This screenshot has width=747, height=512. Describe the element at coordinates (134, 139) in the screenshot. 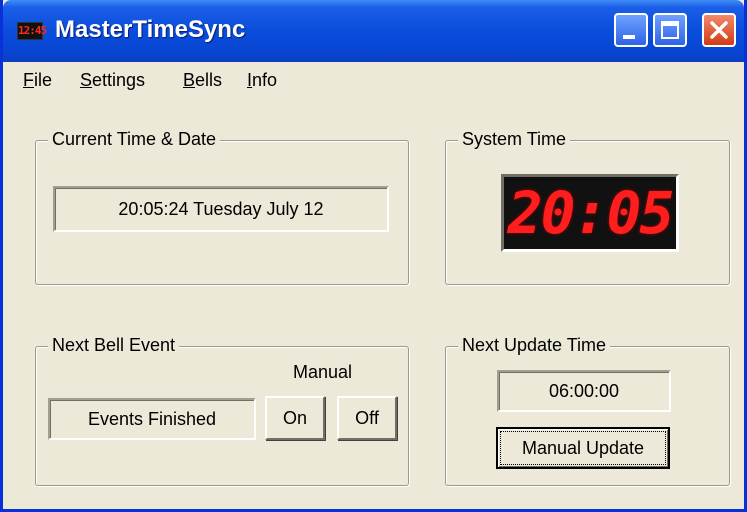

I see `current-time-group-label: Current Time & Date` at that location.